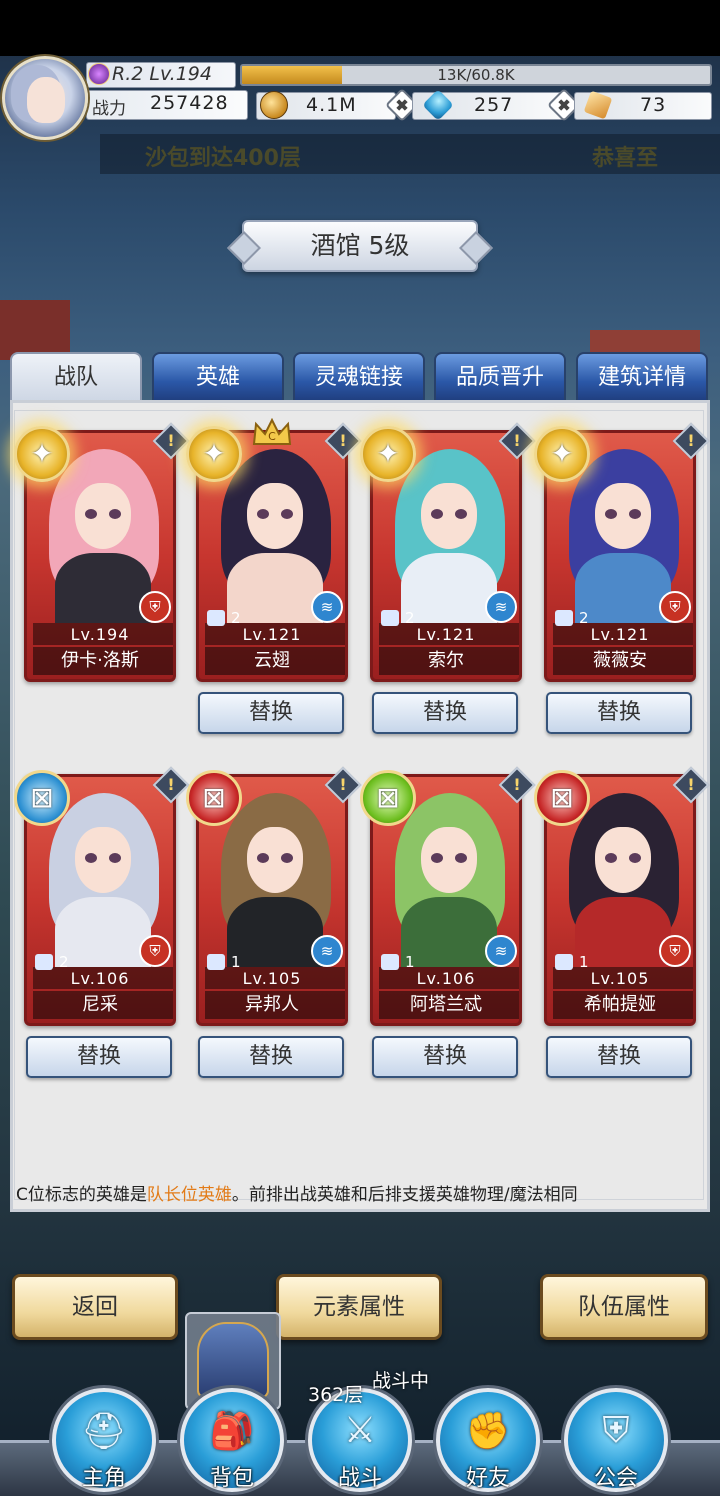 This screenshot has height=1496, width=720. What do you see at coordinates (35, 330) in the screenshot?
I see `background-tower` at bounding box center [35, 330].